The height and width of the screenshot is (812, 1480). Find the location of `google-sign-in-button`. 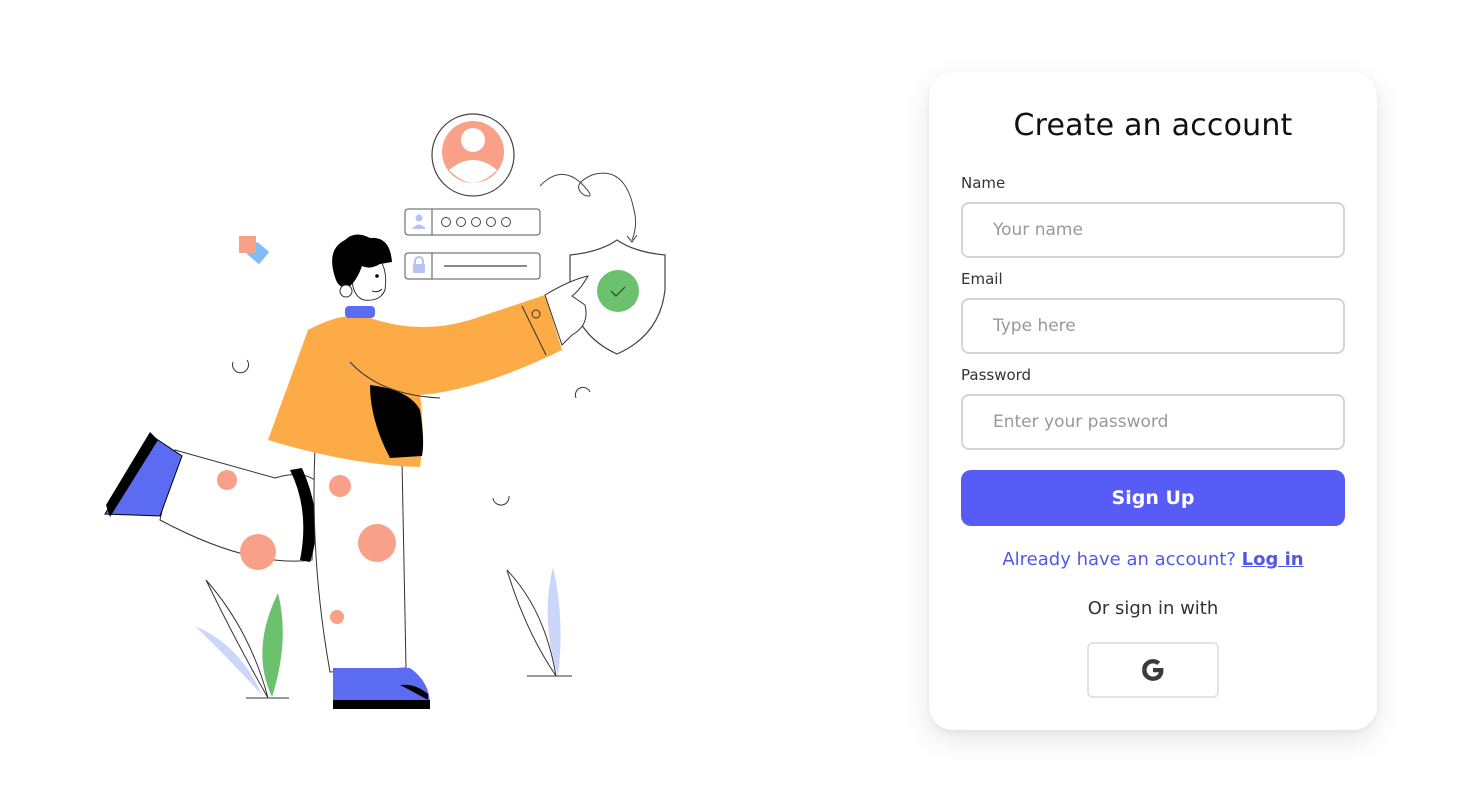

google-sign-in-button is located at coordinates (1153, 670).